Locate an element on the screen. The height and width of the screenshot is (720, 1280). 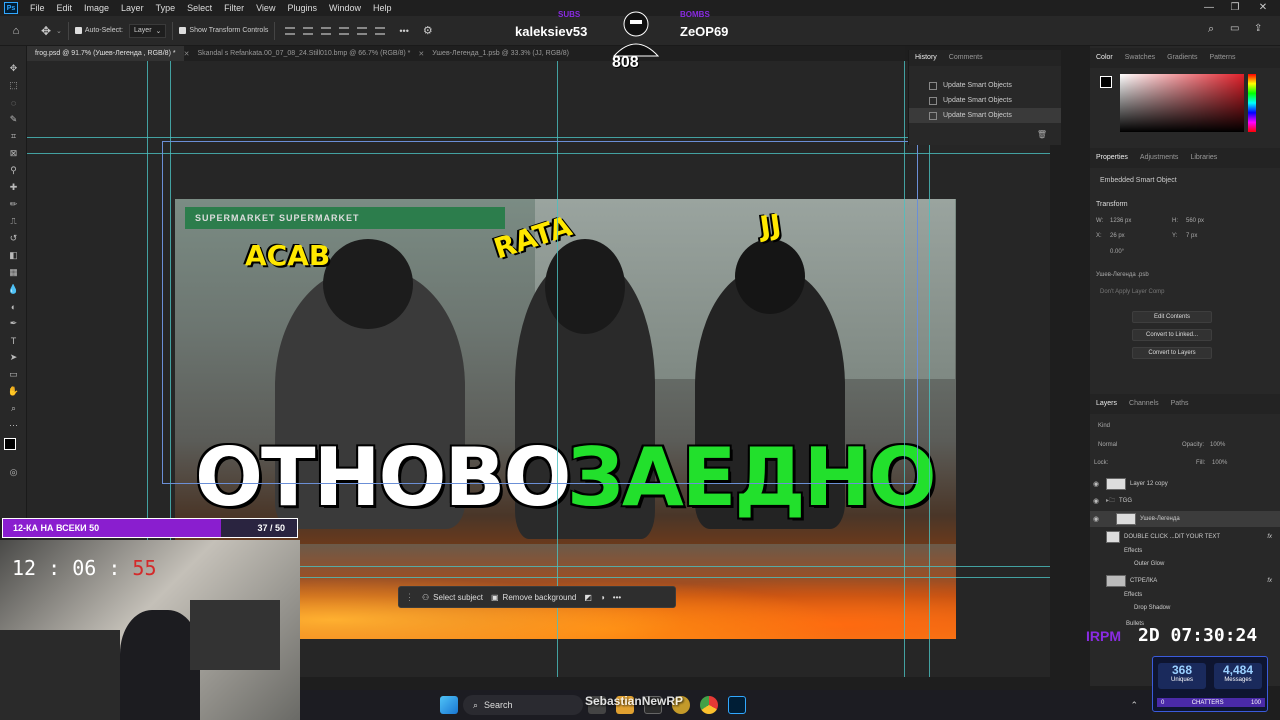
menu-view: View is located at coordinates (265, 8).